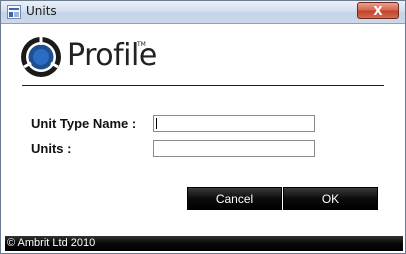  What do you see at coordinates (41, 57) in the screenshot?
I see `profile-logo-icon` at bounding box center [41, 57].